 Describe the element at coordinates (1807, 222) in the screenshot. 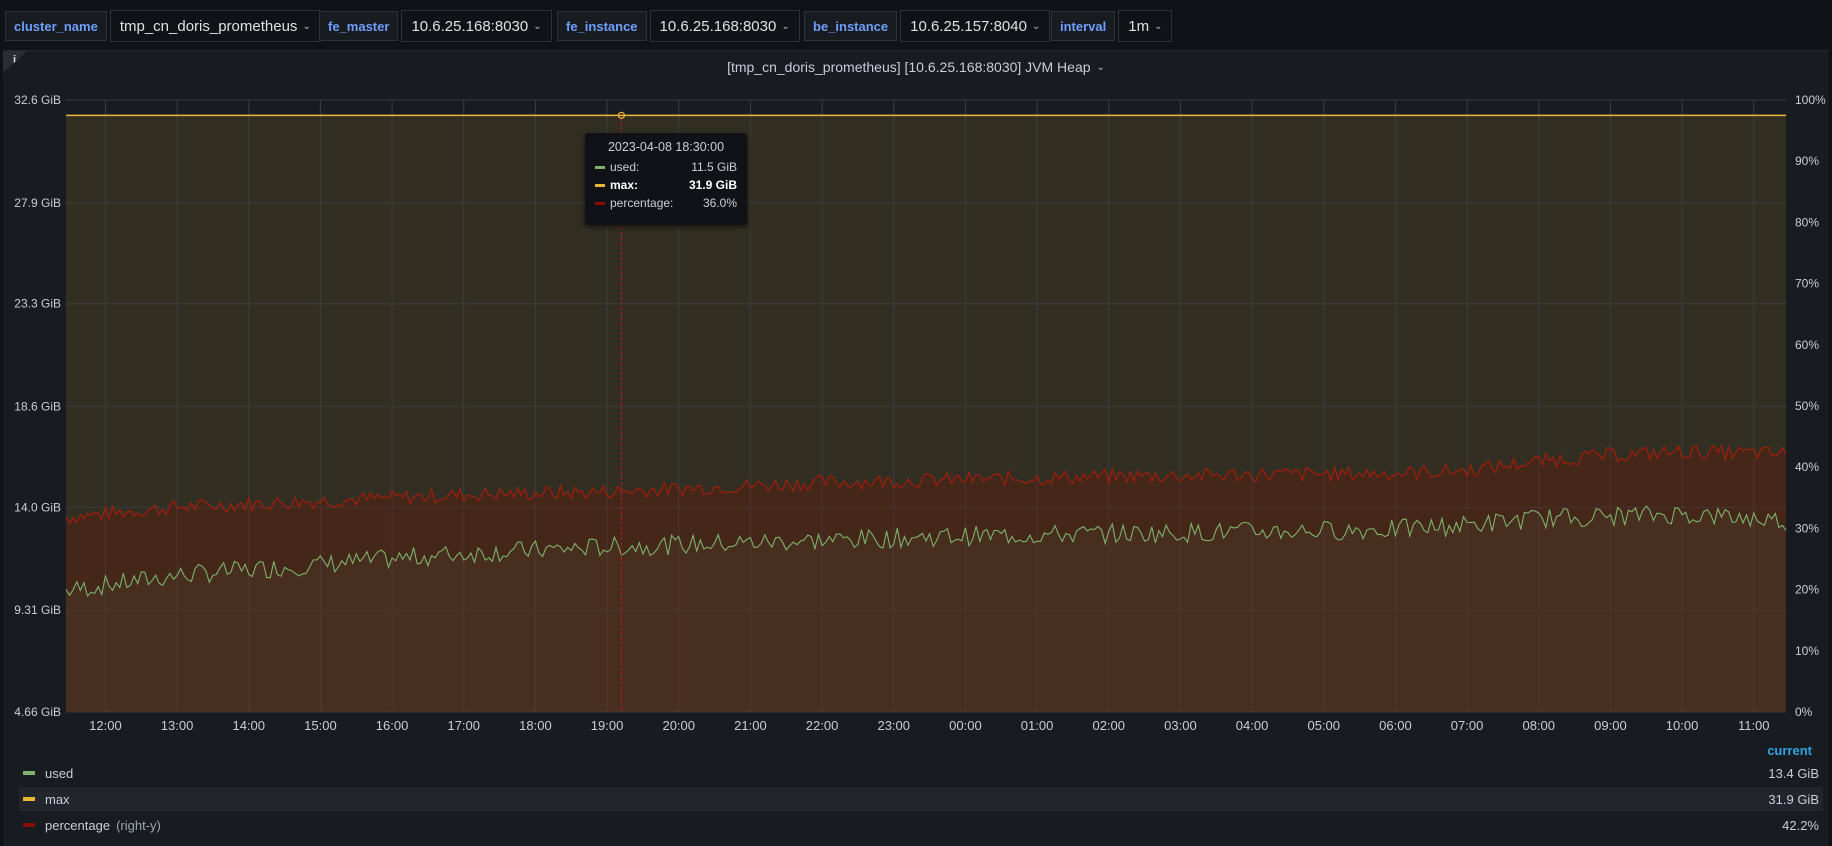

I see `y-axis-right-tick: 80%` at that location.